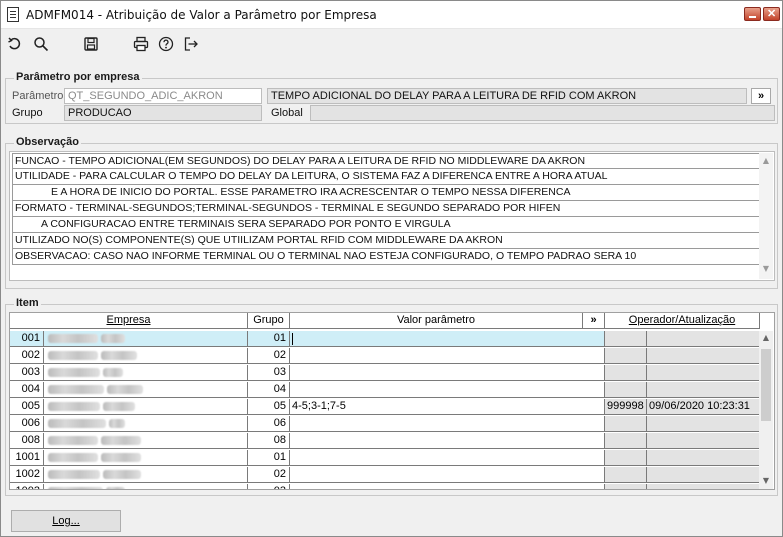 The width and height of the screenshot is (783, 537). What do you see at coordinates (27, 339) in the screenshot?
I see `empresa-code-cell: 001` at bounding box center [27, 339].